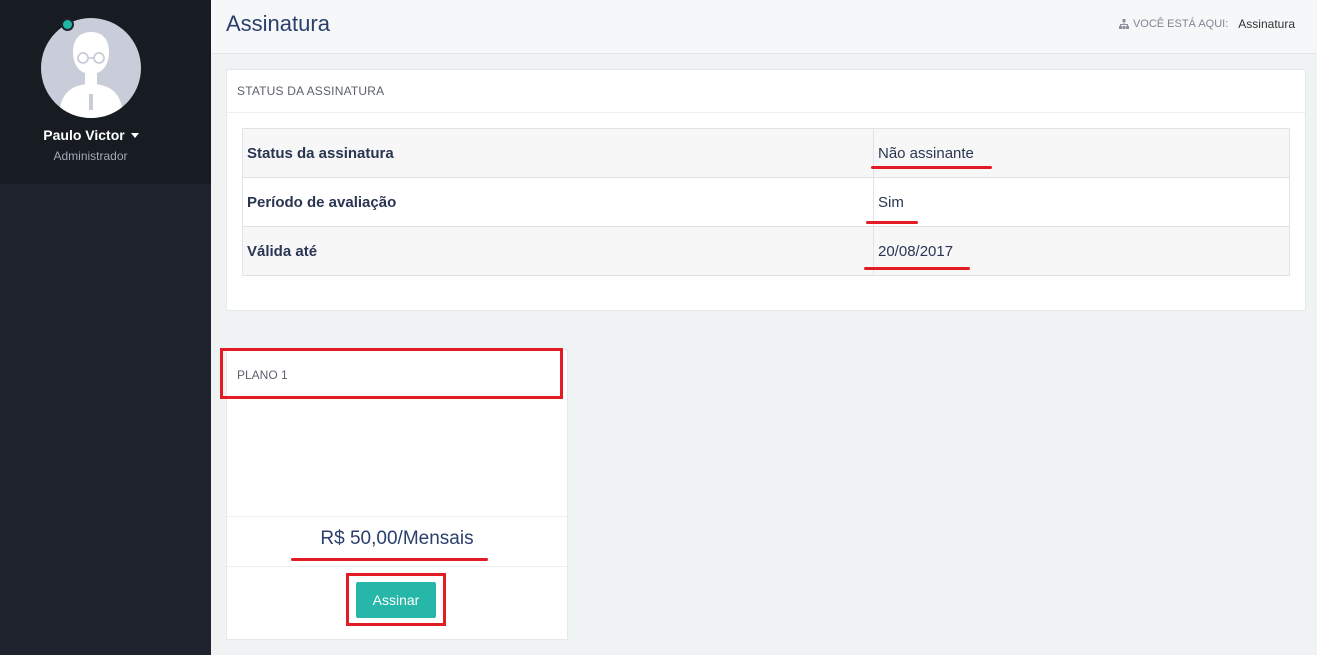  I want to click on annotation-box, so click(391, 373).